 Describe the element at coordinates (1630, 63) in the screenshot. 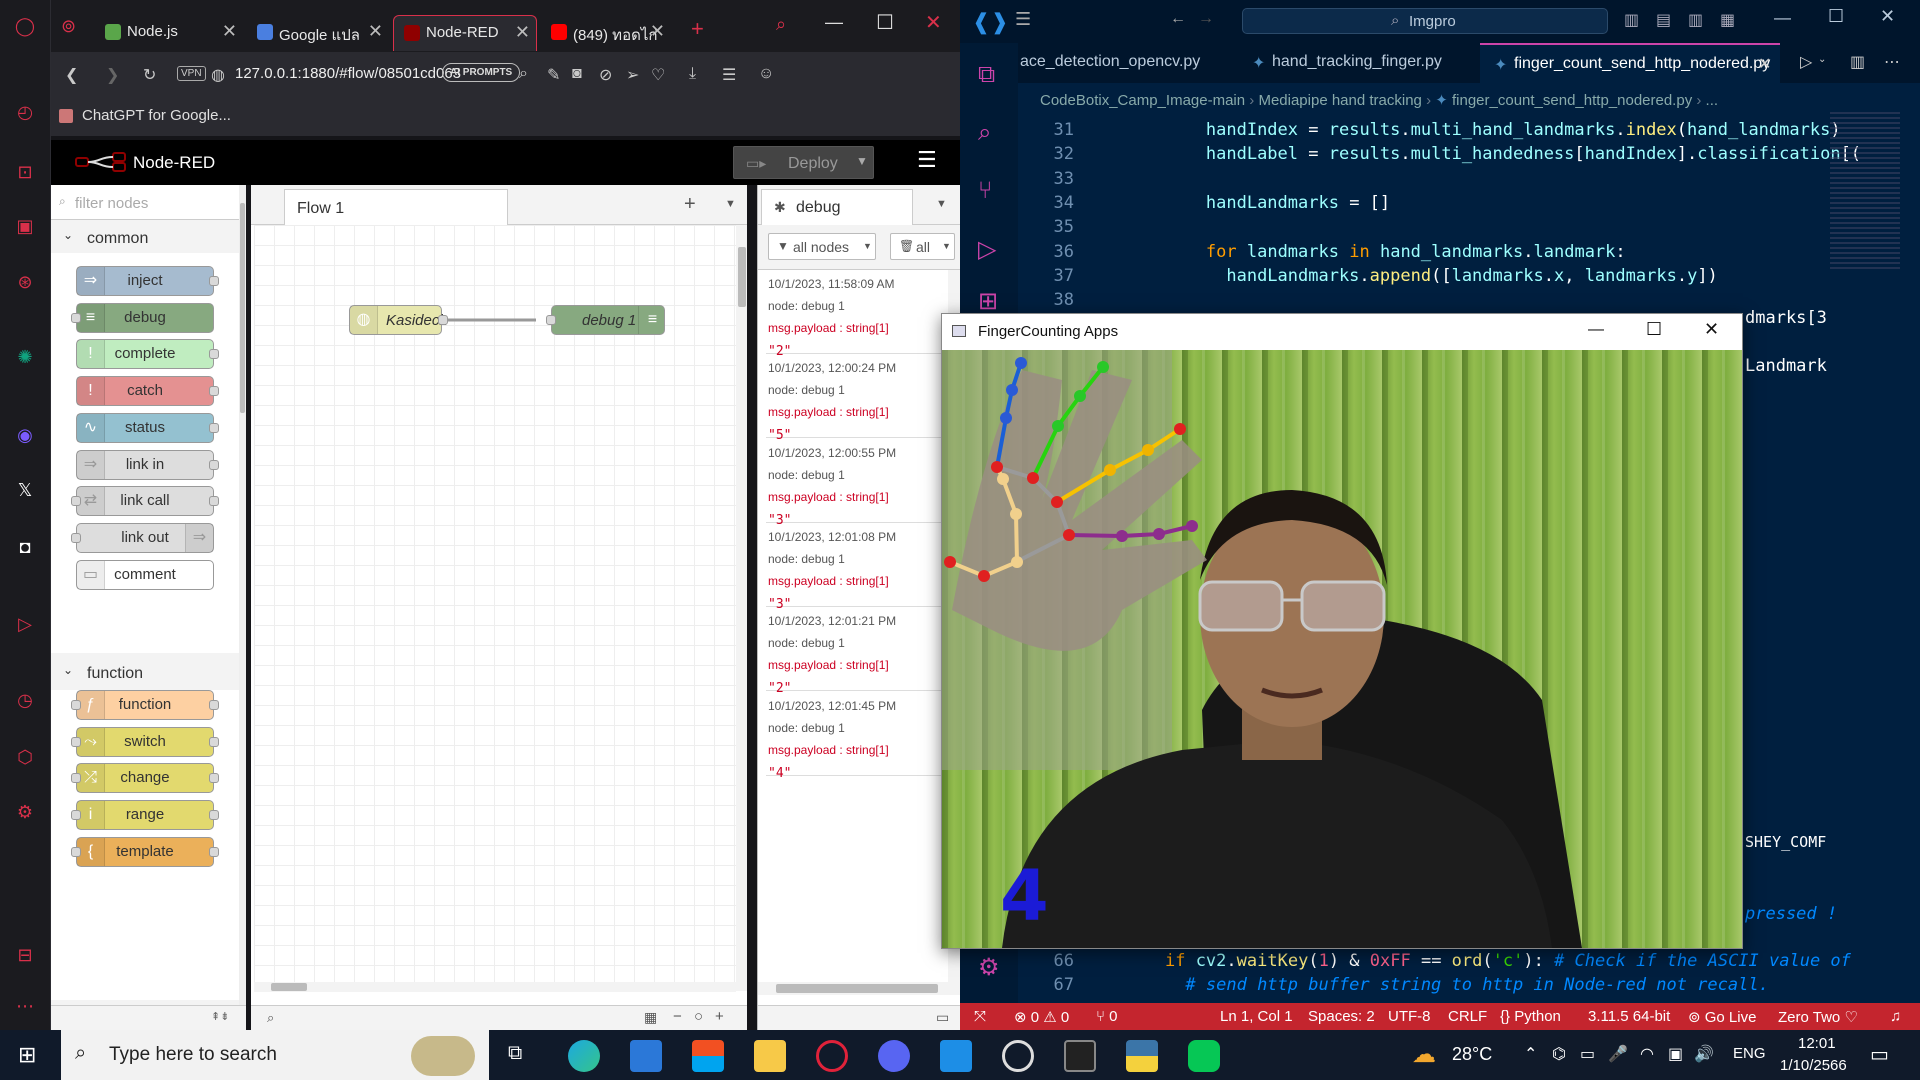

I see `tab-finger-count: ✦ finger_count_send_http_nodered.py ✕` at that location.